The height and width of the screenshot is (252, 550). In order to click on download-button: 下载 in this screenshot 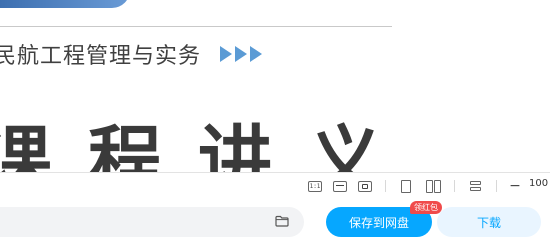, I will do `click(489, 222)`.